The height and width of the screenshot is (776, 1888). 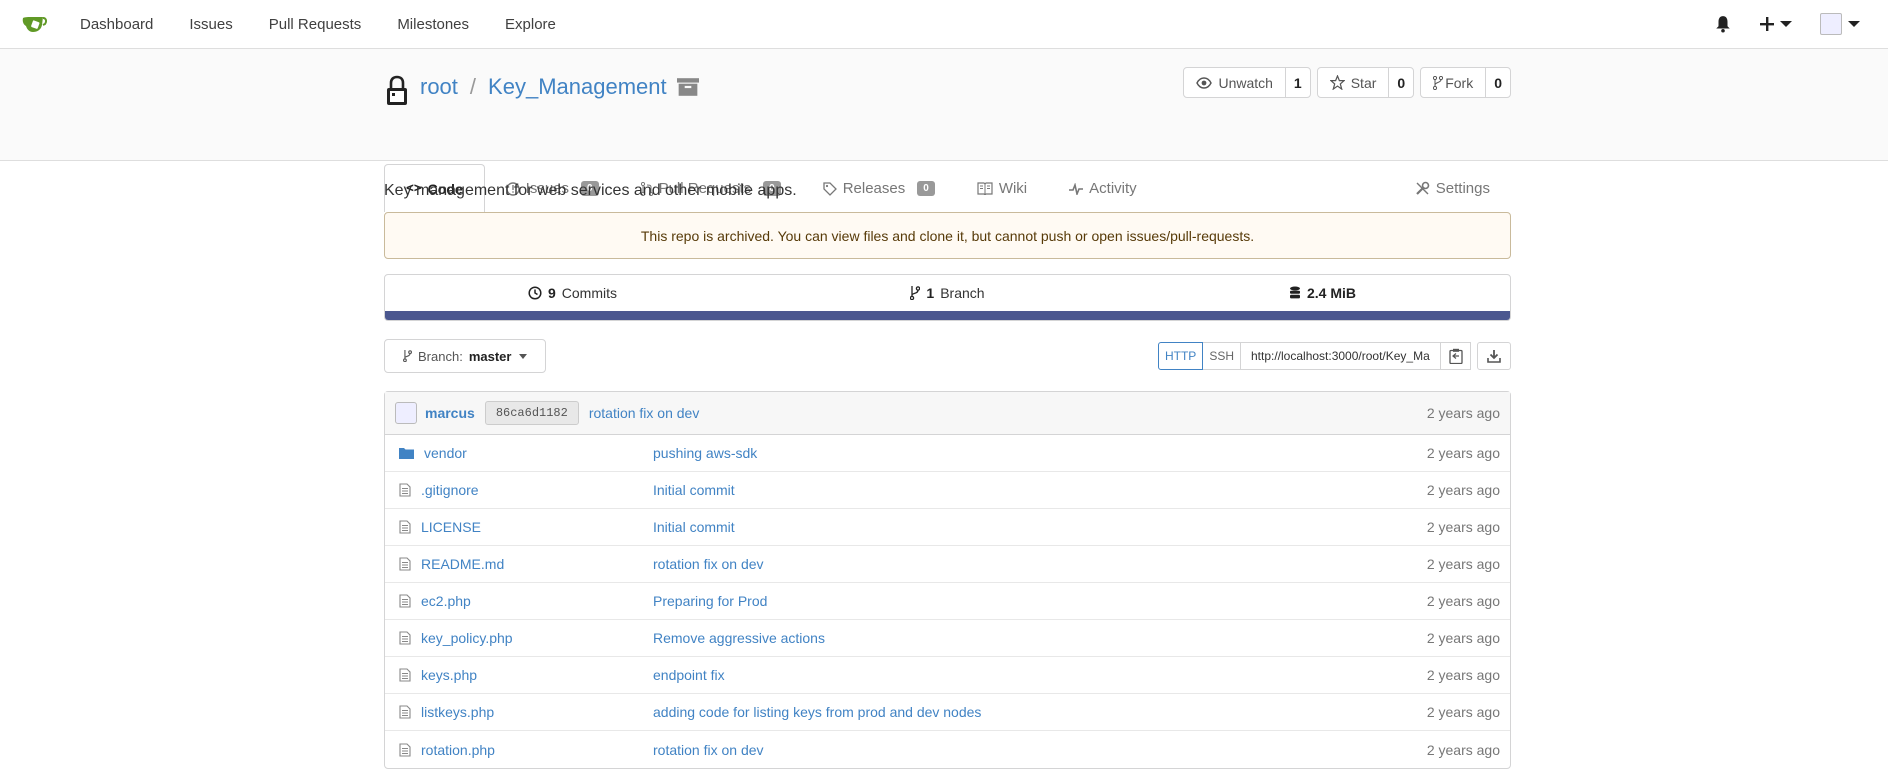 I want to click on file-name-link: keys.php, so click(x=449, y=675).